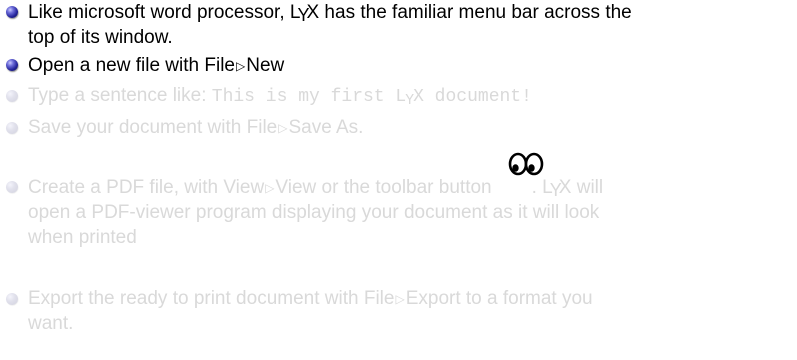 The image size is (797, 360). Describe the element at coordinates (146, 187) in the screenshot. I see `text-segment: Create a PDF file, with View` at that location.